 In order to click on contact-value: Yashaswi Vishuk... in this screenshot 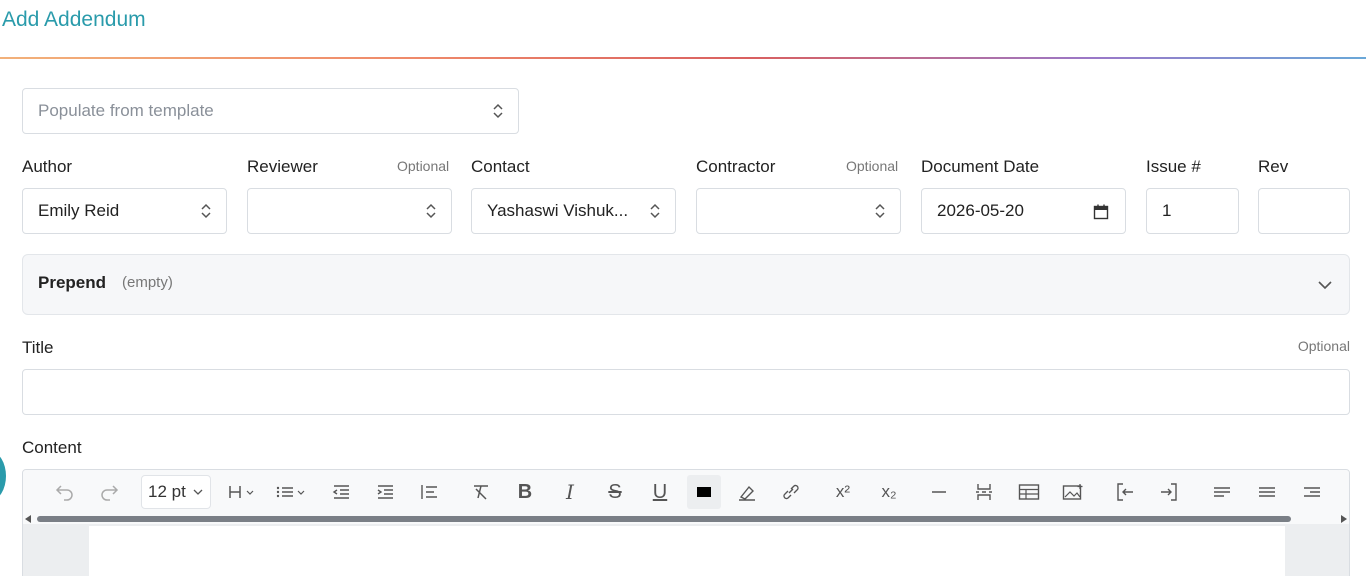, I will do `click(558, 210)`.